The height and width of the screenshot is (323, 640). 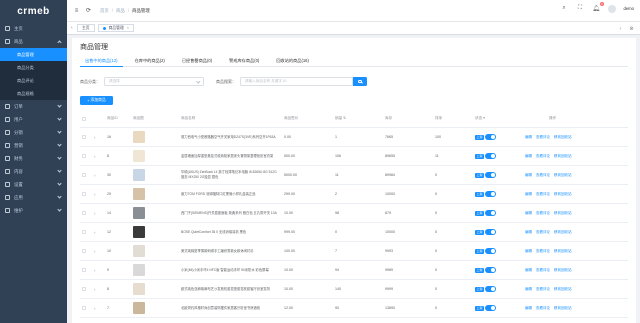 I want to click on tag-goods-manage: 商品管理 ×, so click(x=115, y=28).